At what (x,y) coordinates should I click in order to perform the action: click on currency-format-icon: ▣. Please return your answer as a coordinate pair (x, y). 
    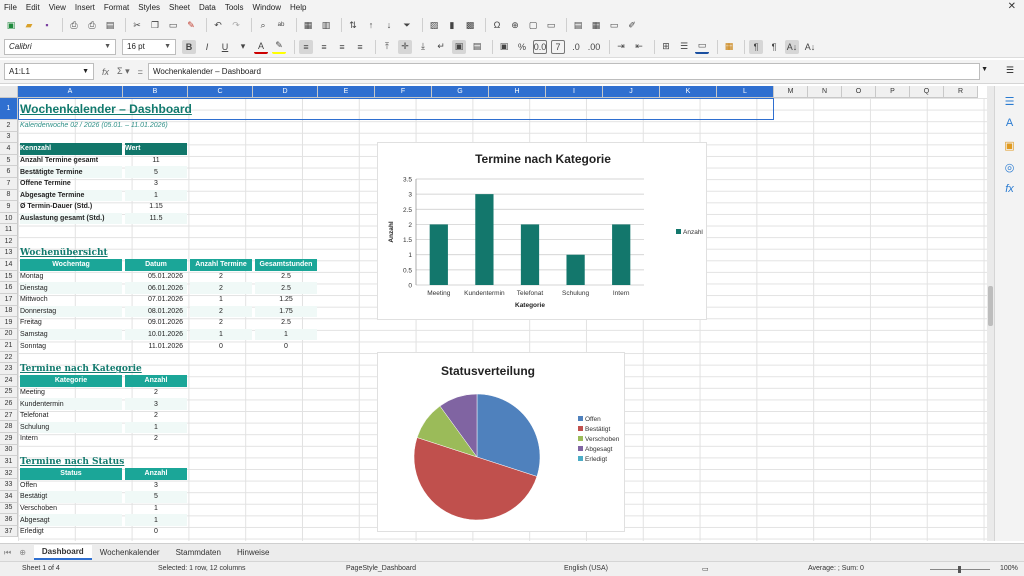
    Looking at the image, I should click on (504, 47).